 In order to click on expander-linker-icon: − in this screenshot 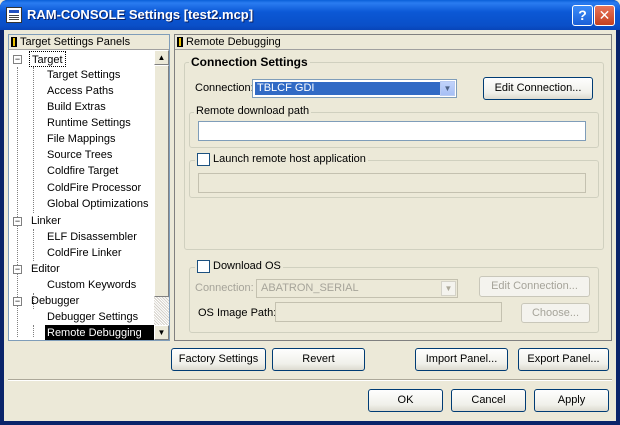, I will do `click(17, 221)`.